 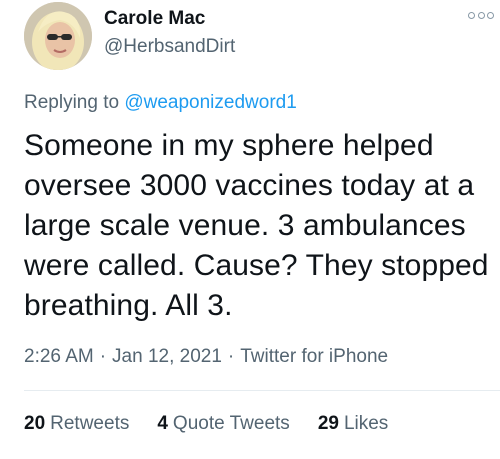 I want to click on quote-tweets-label: Quote Tweets, so click(x=231, y=423).